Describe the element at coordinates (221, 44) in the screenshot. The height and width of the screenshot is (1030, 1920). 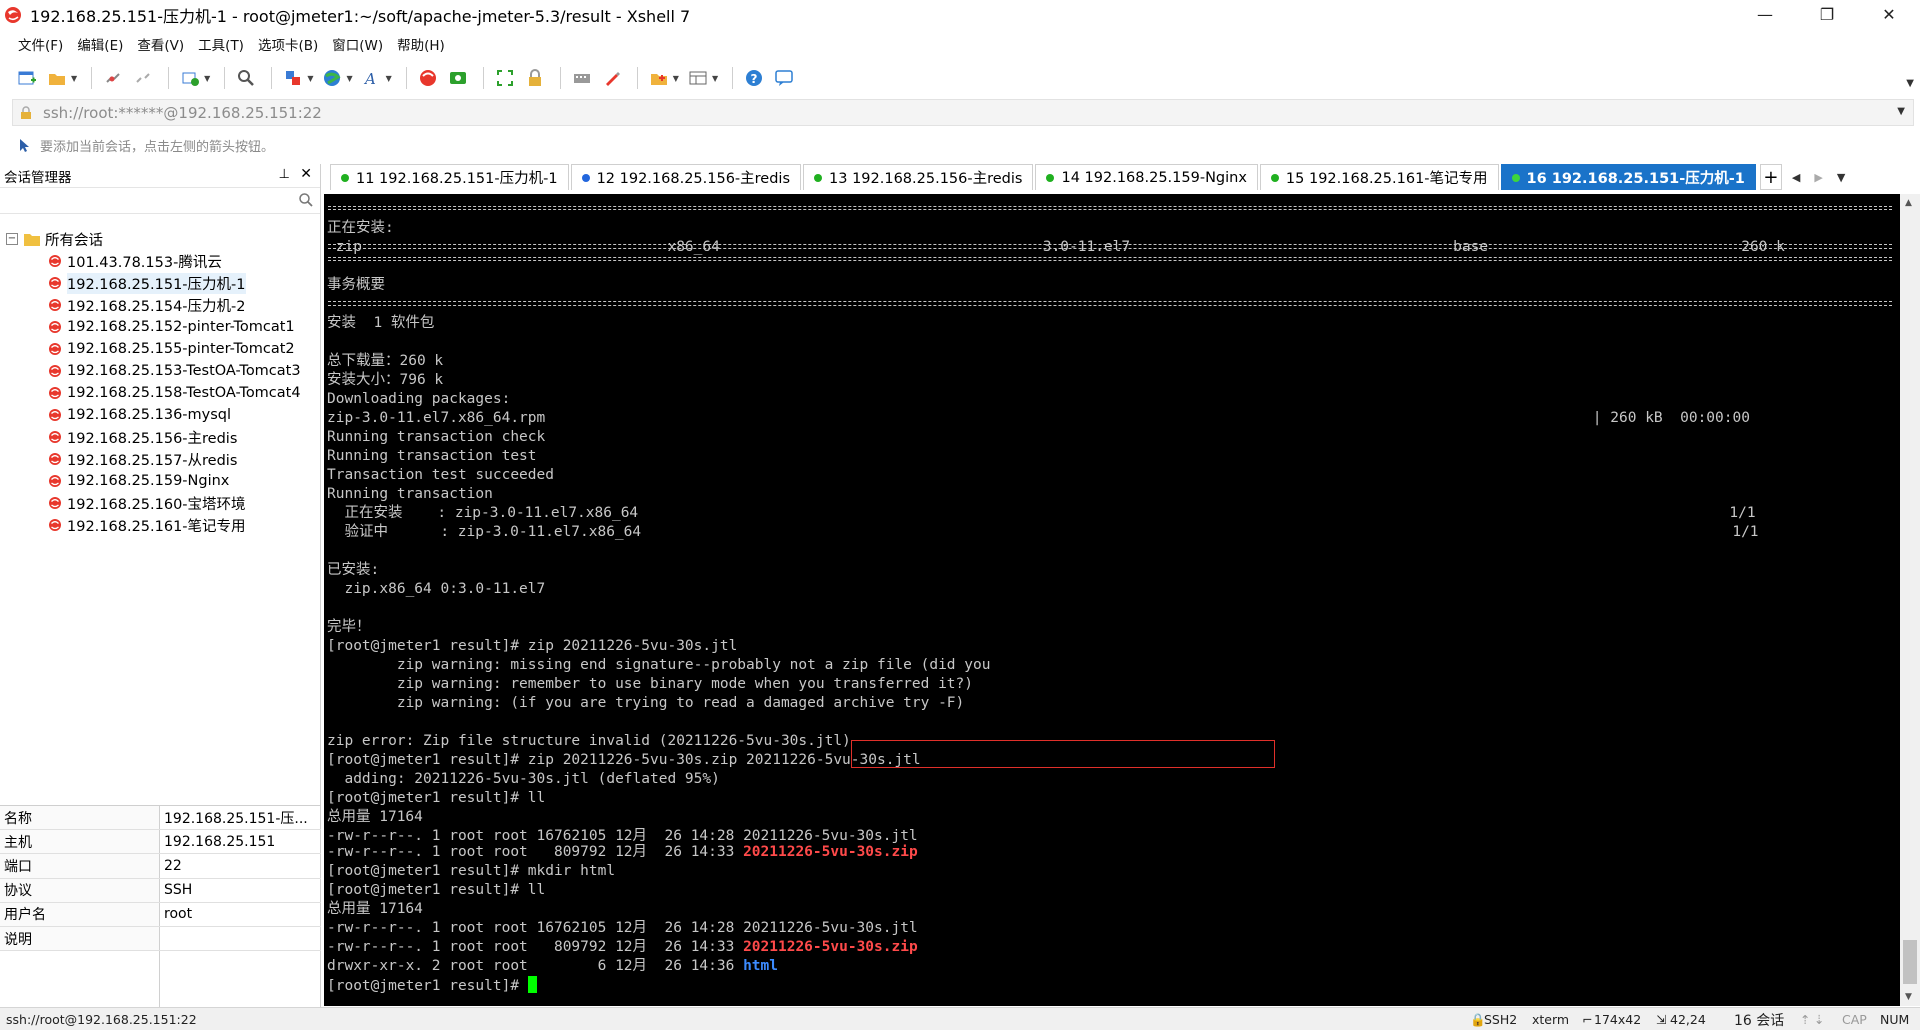
I see `menu-tools: 工具(T)` at that location.